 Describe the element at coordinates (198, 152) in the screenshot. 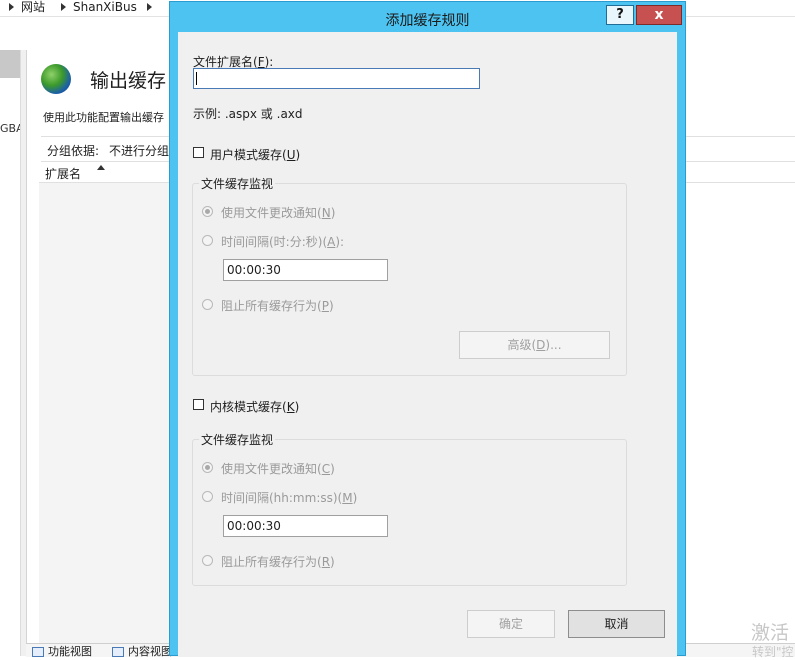

I see `user-mode-checkbox` at that location.